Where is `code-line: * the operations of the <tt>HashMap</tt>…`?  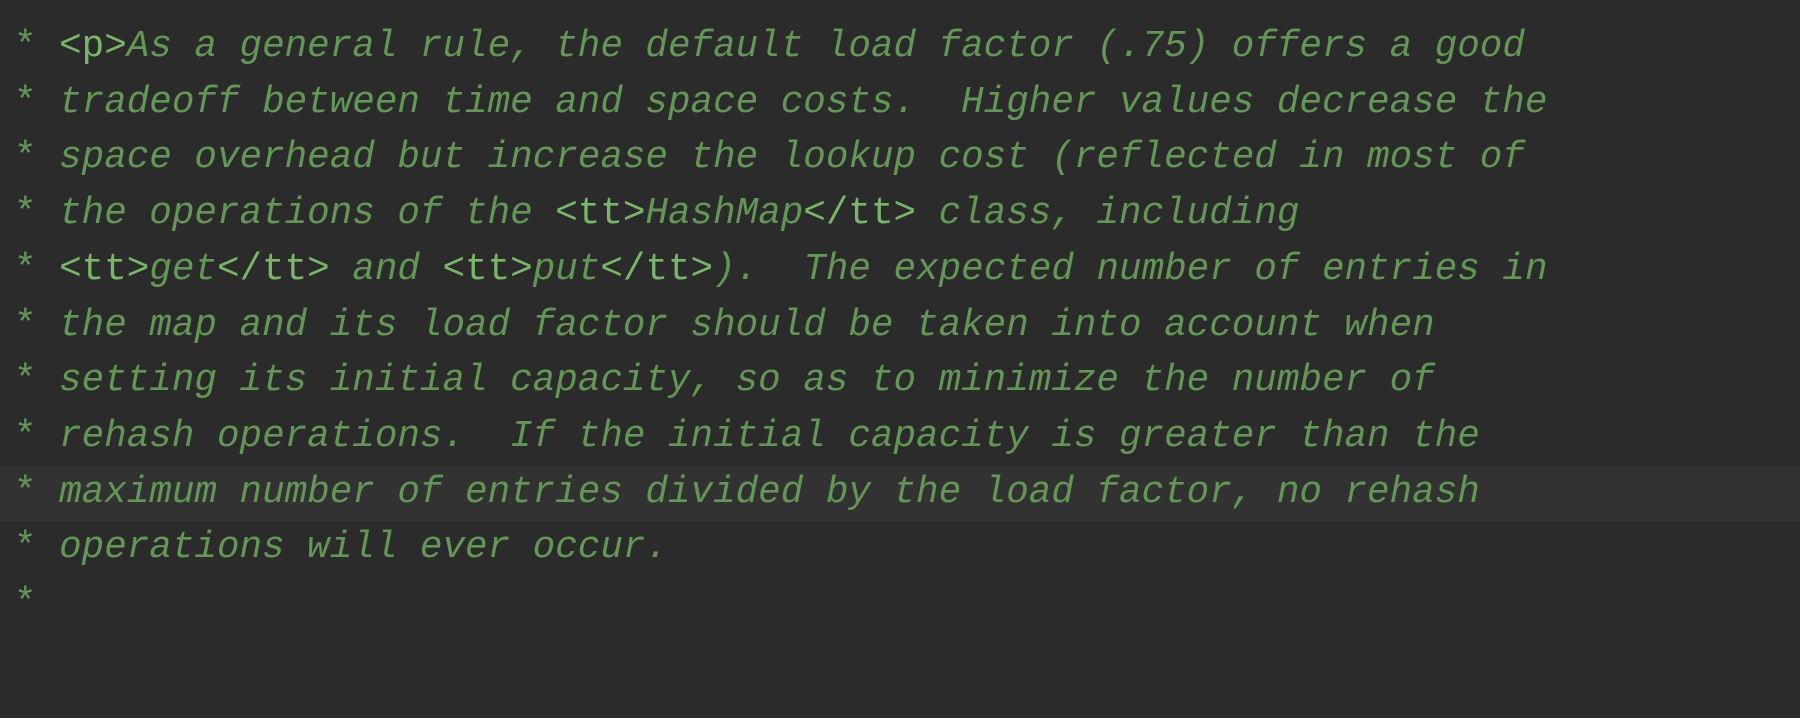 code-line: * the operations of the <tt>HashMap</tt>… is located at coordinates (900, 215).